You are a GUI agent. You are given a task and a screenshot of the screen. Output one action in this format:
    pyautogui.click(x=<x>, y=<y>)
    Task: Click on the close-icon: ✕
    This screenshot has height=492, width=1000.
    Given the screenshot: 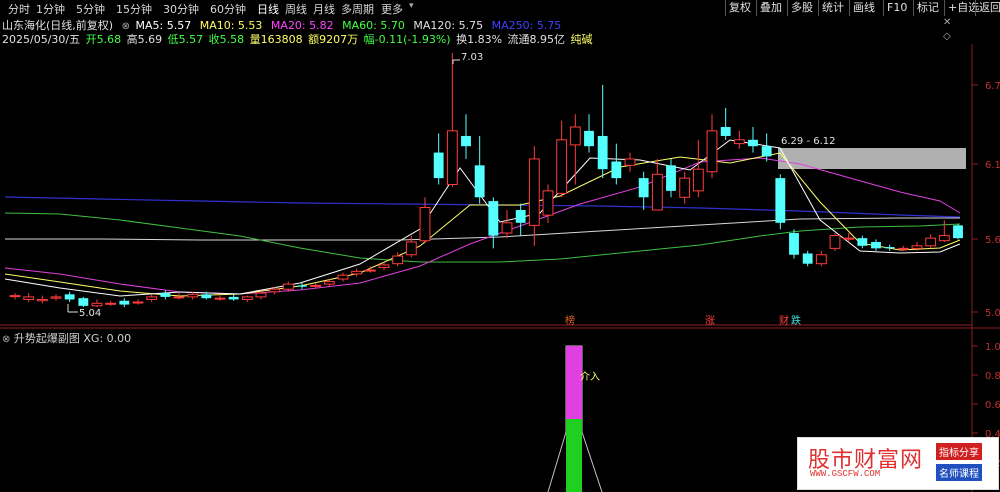 What is the action you would take?
    pyautogui.click(x=947, y=22)
    